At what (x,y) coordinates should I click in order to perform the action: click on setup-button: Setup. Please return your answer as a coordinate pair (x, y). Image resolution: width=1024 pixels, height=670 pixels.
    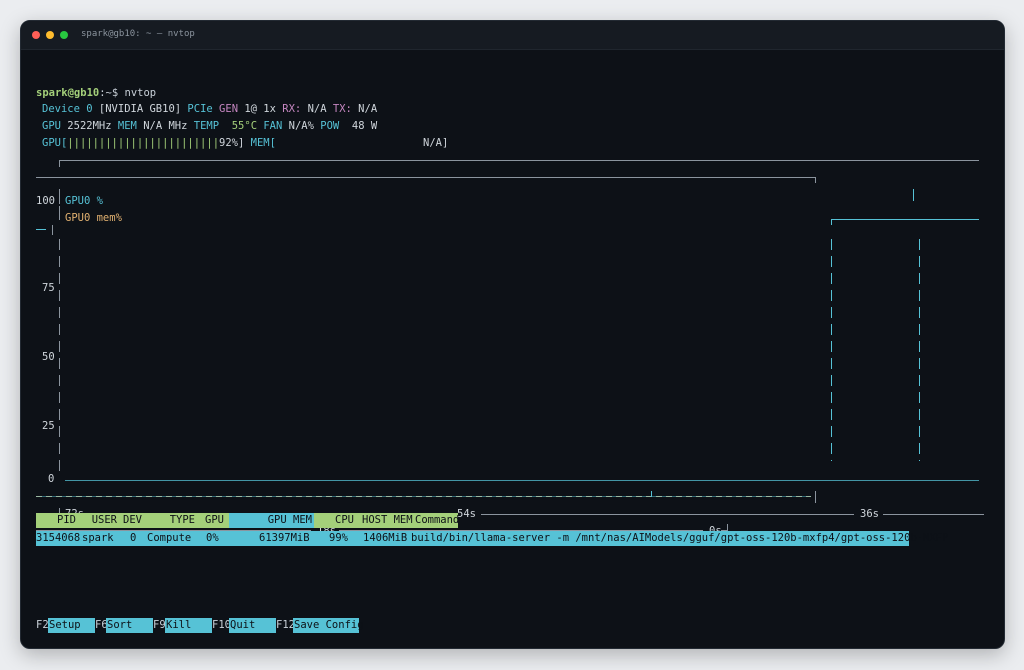
    Looking at the image, I should click on (71, 625).